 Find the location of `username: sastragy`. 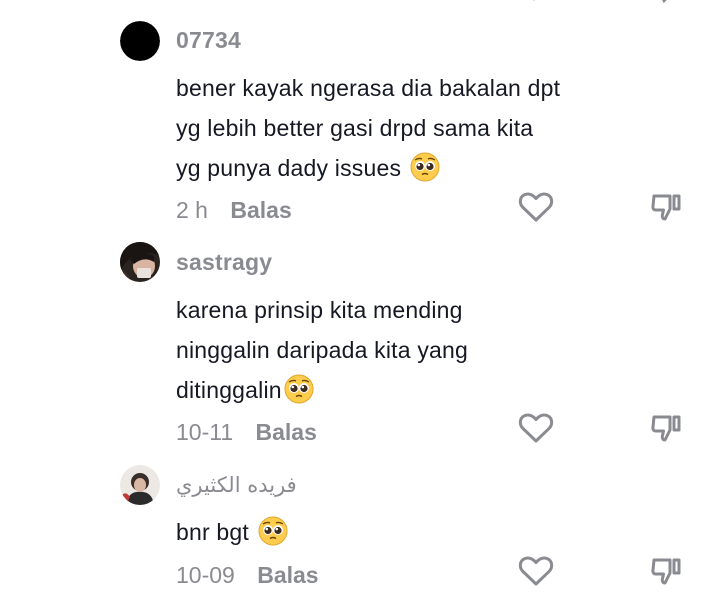

username: sastragy is located at coordinates (224, 262).